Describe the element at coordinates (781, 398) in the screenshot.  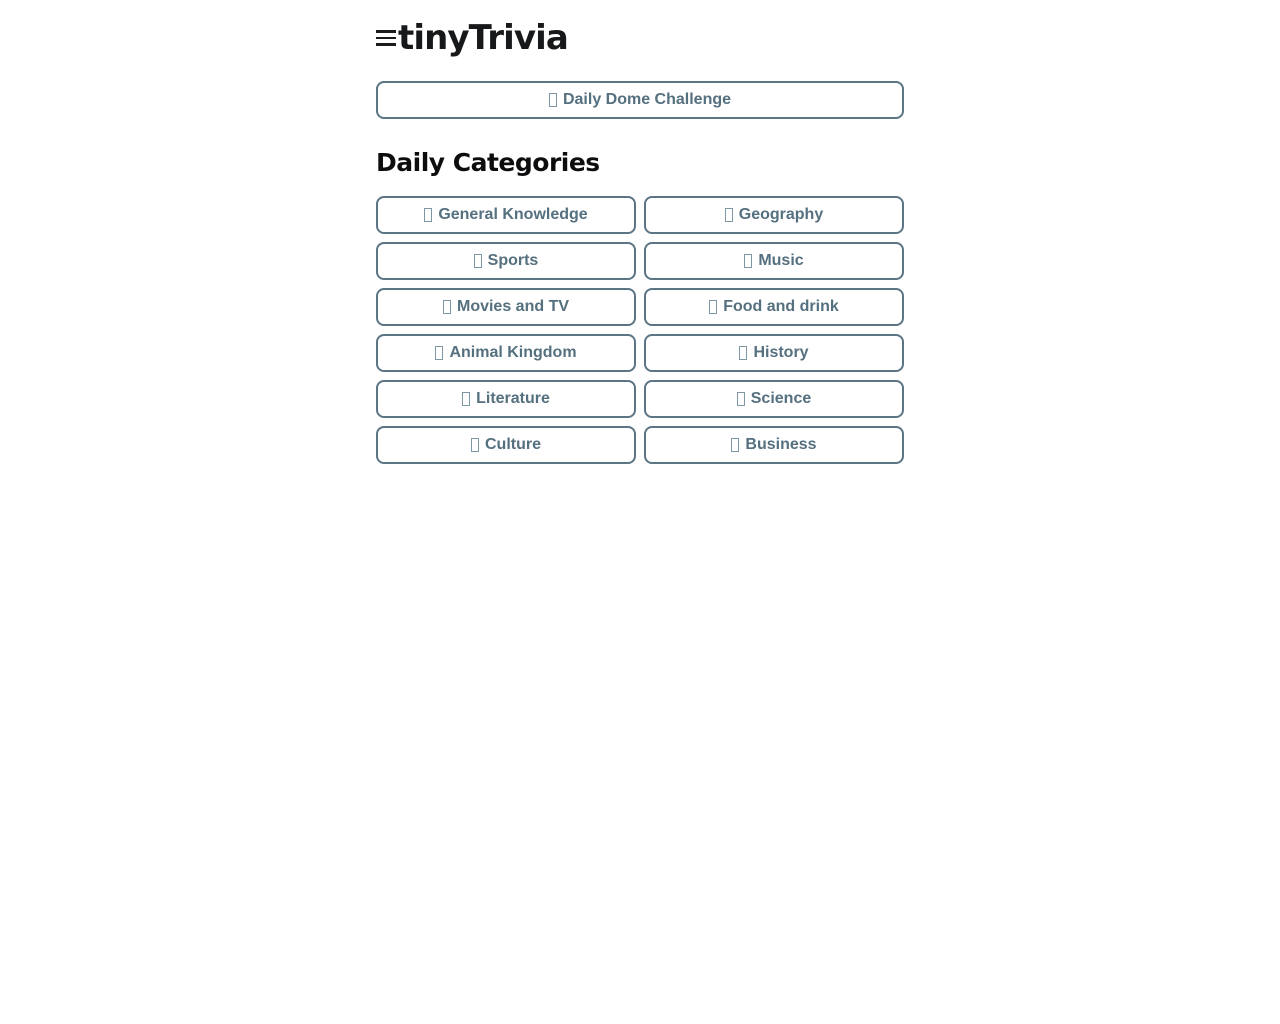
I see `category-label: Science` at that location.